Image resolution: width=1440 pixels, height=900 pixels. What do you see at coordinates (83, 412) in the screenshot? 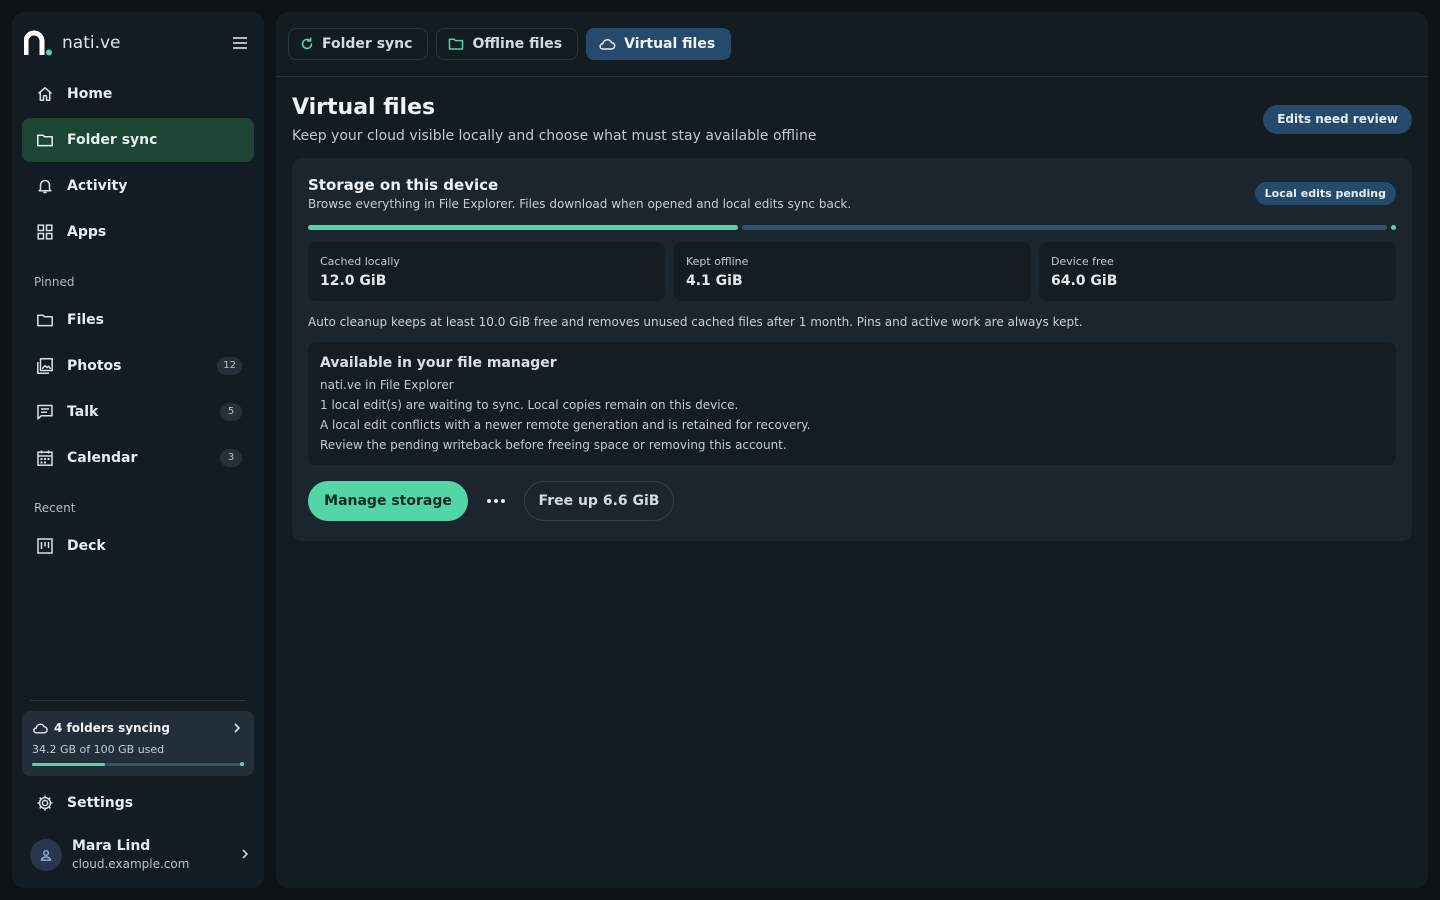
I see `nav-item-label: Talk` at bounding box center [83, 412].